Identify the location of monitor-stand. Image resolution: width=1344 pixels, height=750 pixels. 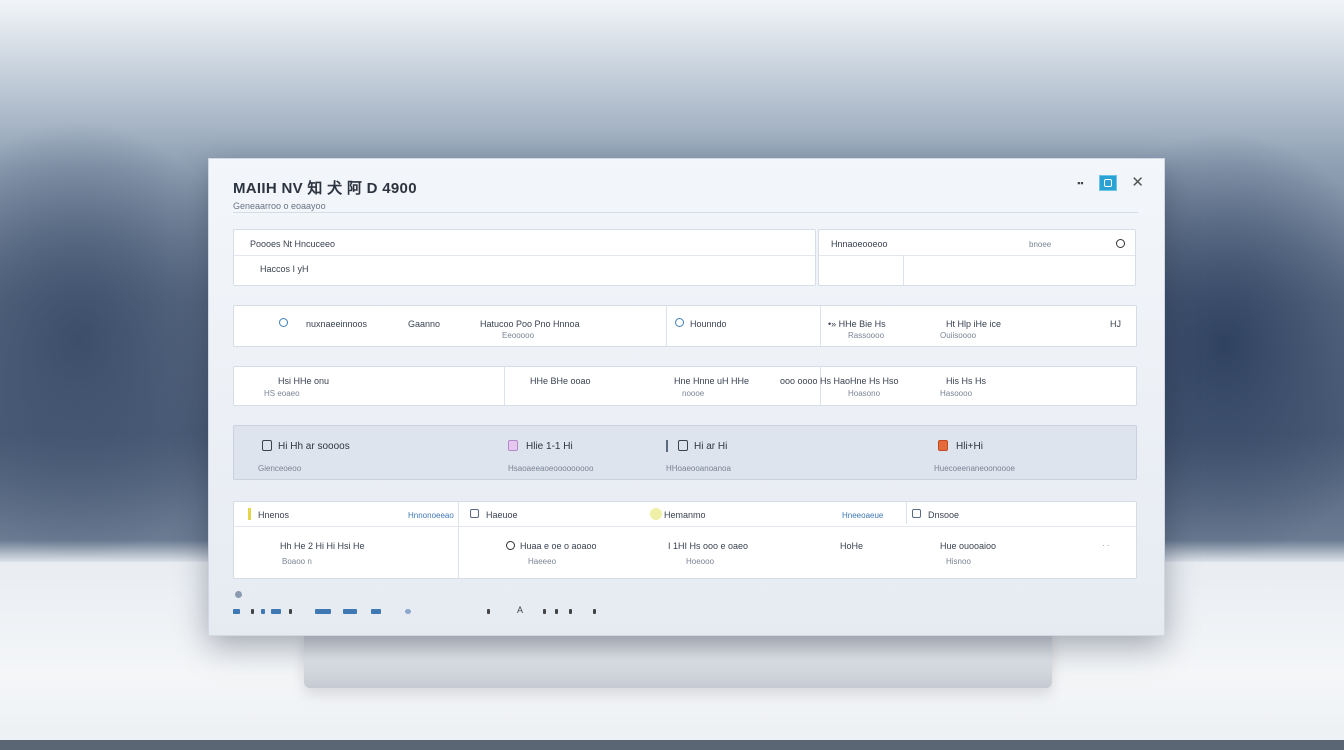
(678, 659).